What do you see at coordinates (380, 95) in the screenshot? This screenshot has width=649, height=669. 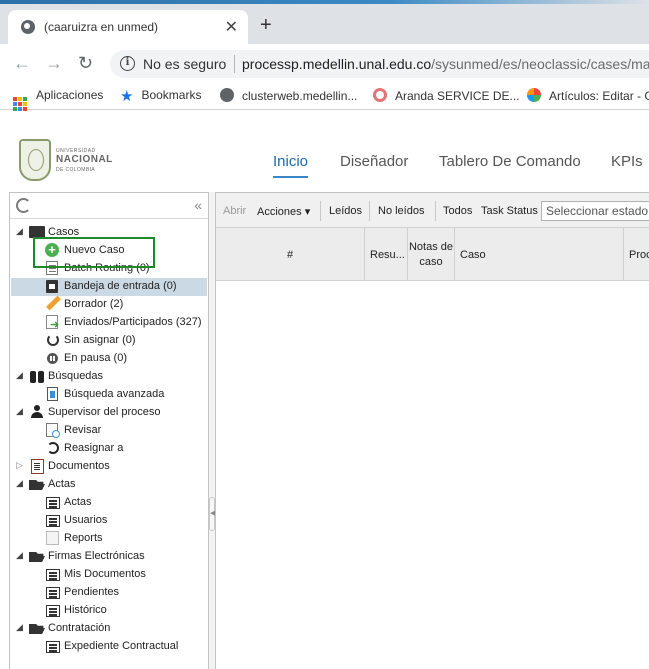 I see `aranda-icon` at bounding box center [380, 95].